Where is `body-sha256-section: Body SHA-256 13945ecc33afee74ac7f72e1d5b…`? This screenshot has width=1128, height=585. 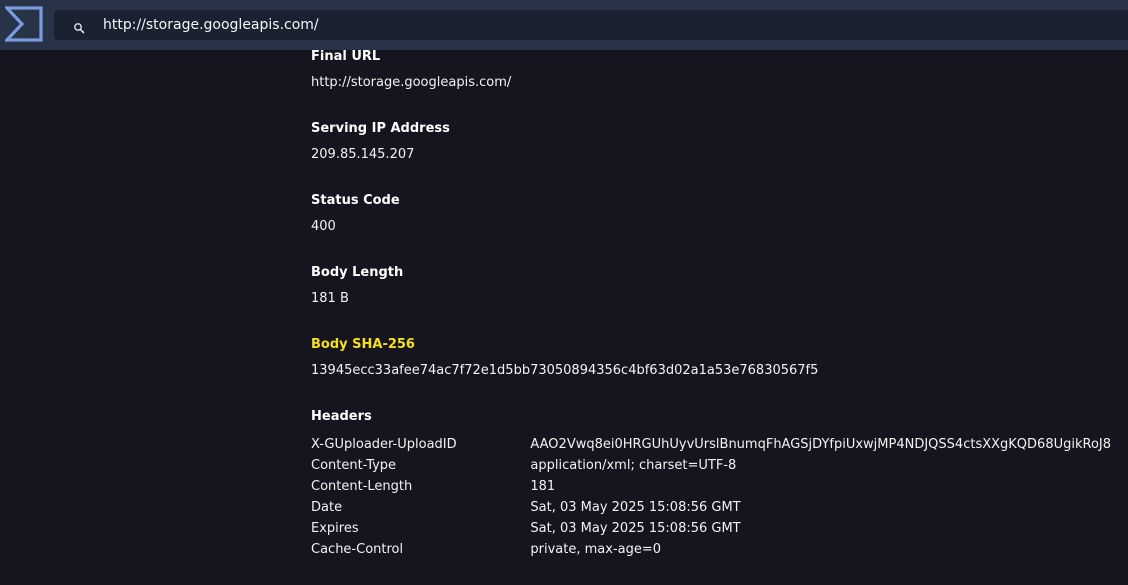
body-sha256-section: Body SHA-256 13945ecc33afee74ac7f72e1d5b… is located at coordinates (564, 358).